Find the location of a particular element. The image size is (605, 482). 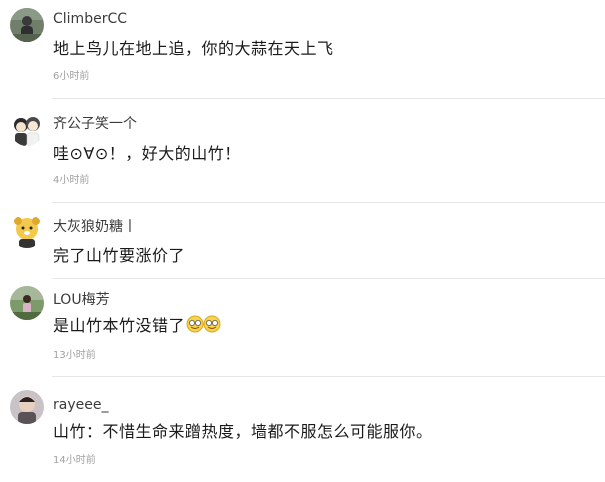

comment-text: 是山竹本竹没错了 is located at coordinates (137, 327).